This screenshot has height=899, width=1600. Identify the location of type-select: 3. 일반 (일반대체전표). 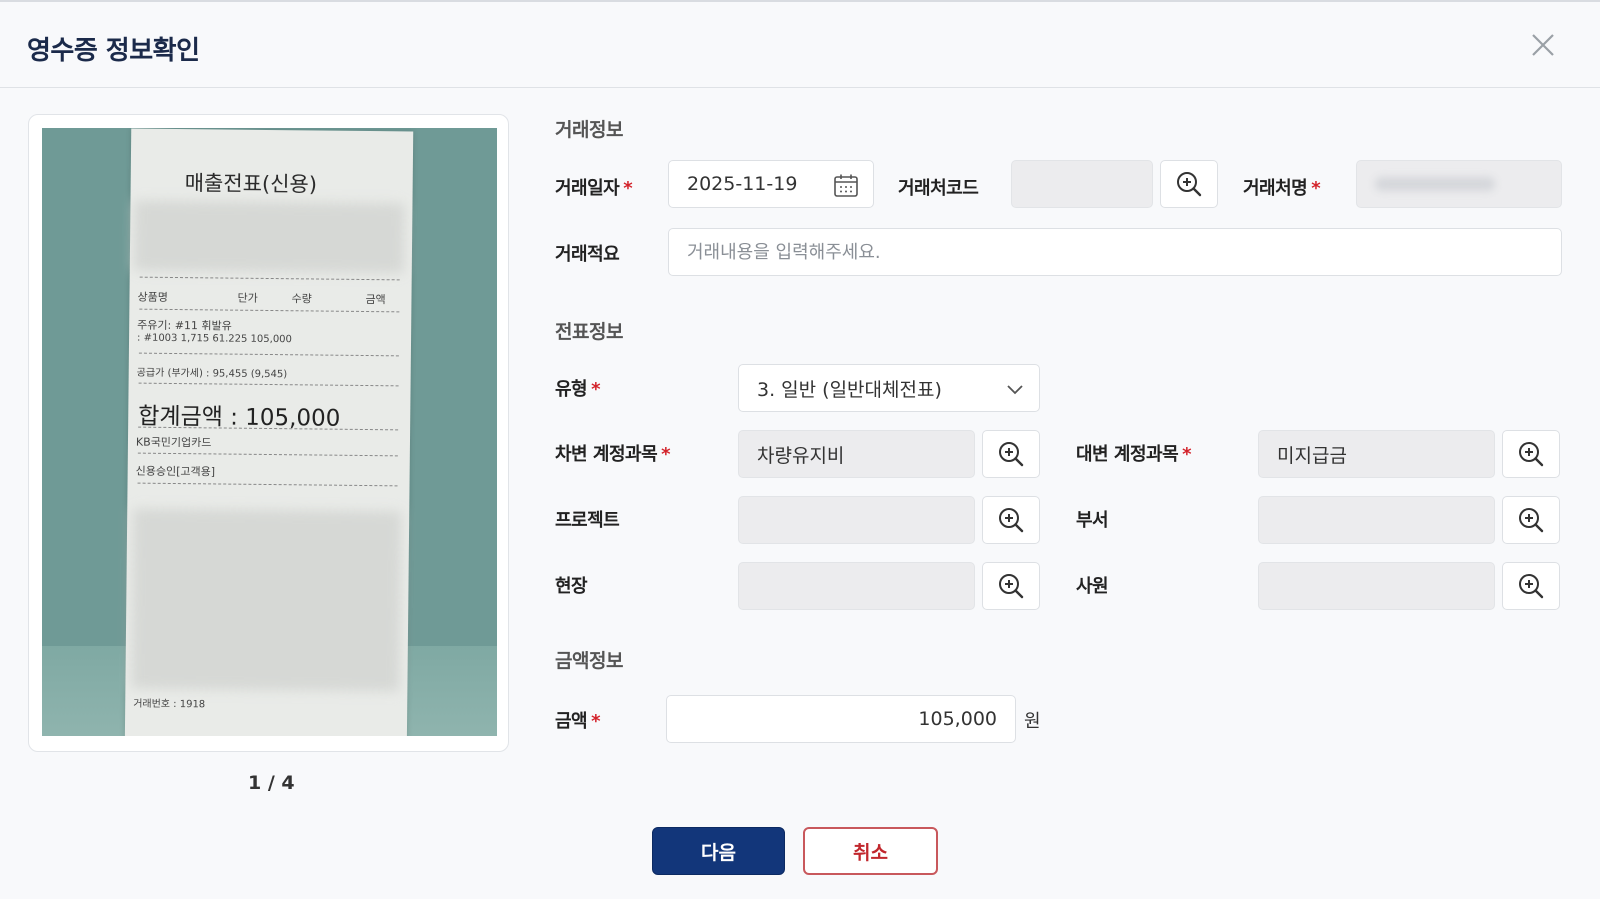
(889, 388).